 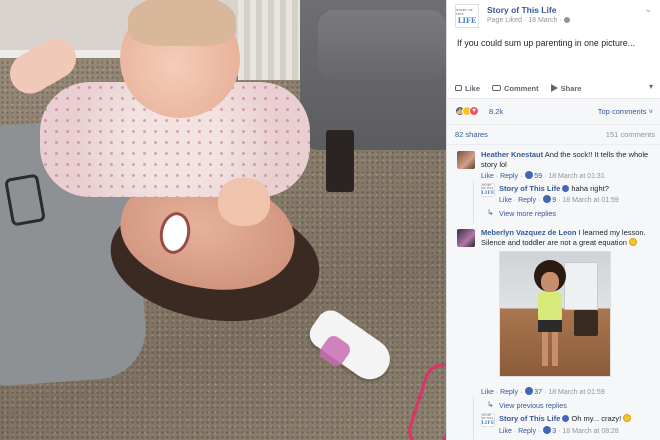 I want to click on page-avatar: STORY OF THIS LIFE, so click(x=467, y=16).